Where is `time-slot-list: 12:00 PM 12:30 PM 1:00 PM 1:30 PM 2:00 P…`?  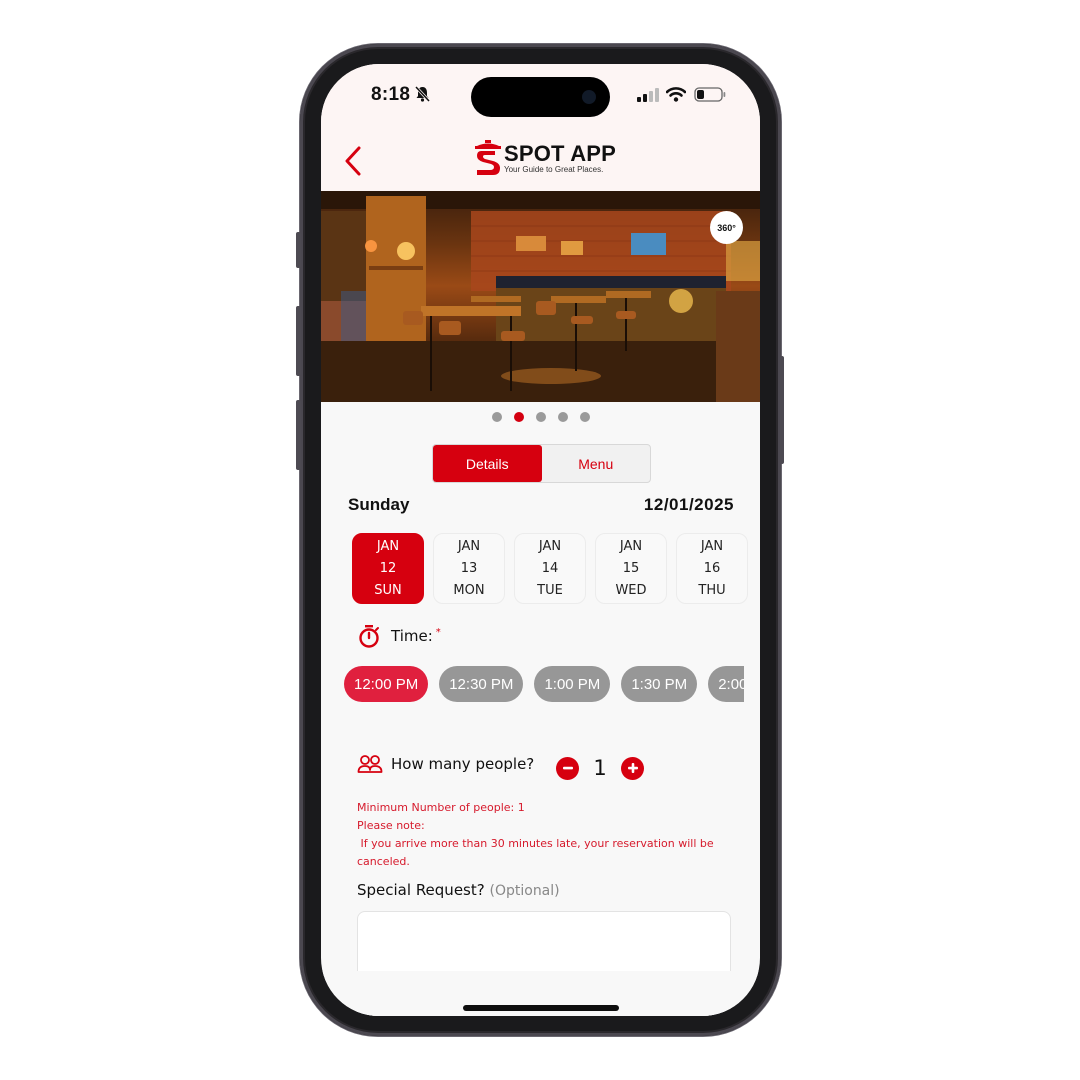 time-slot-list: 12:00 PM 12:30 PM 1:00 PM 1:30 PM 2:00 P… is located at coordinates (544, 684).